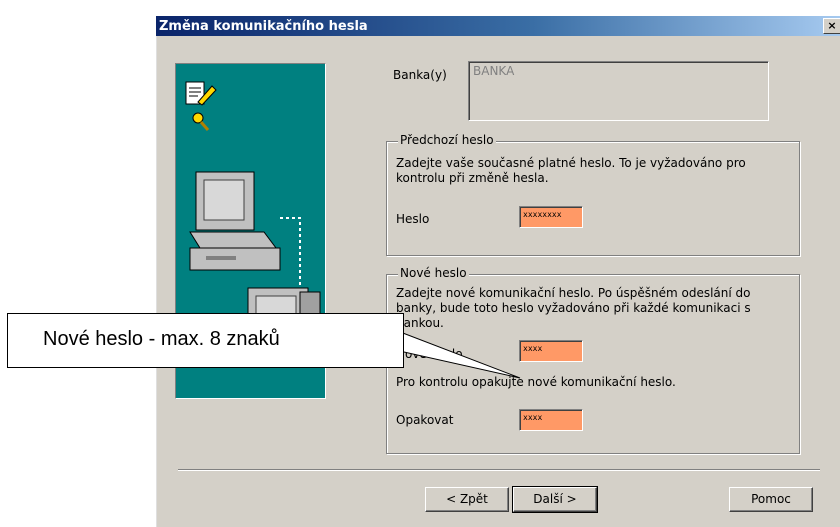 The height and width of the screenshot is (527, 840). Describe the element at coordinates (401, 340) in the screenshot. I see `callout-pointer-cover` at that location.